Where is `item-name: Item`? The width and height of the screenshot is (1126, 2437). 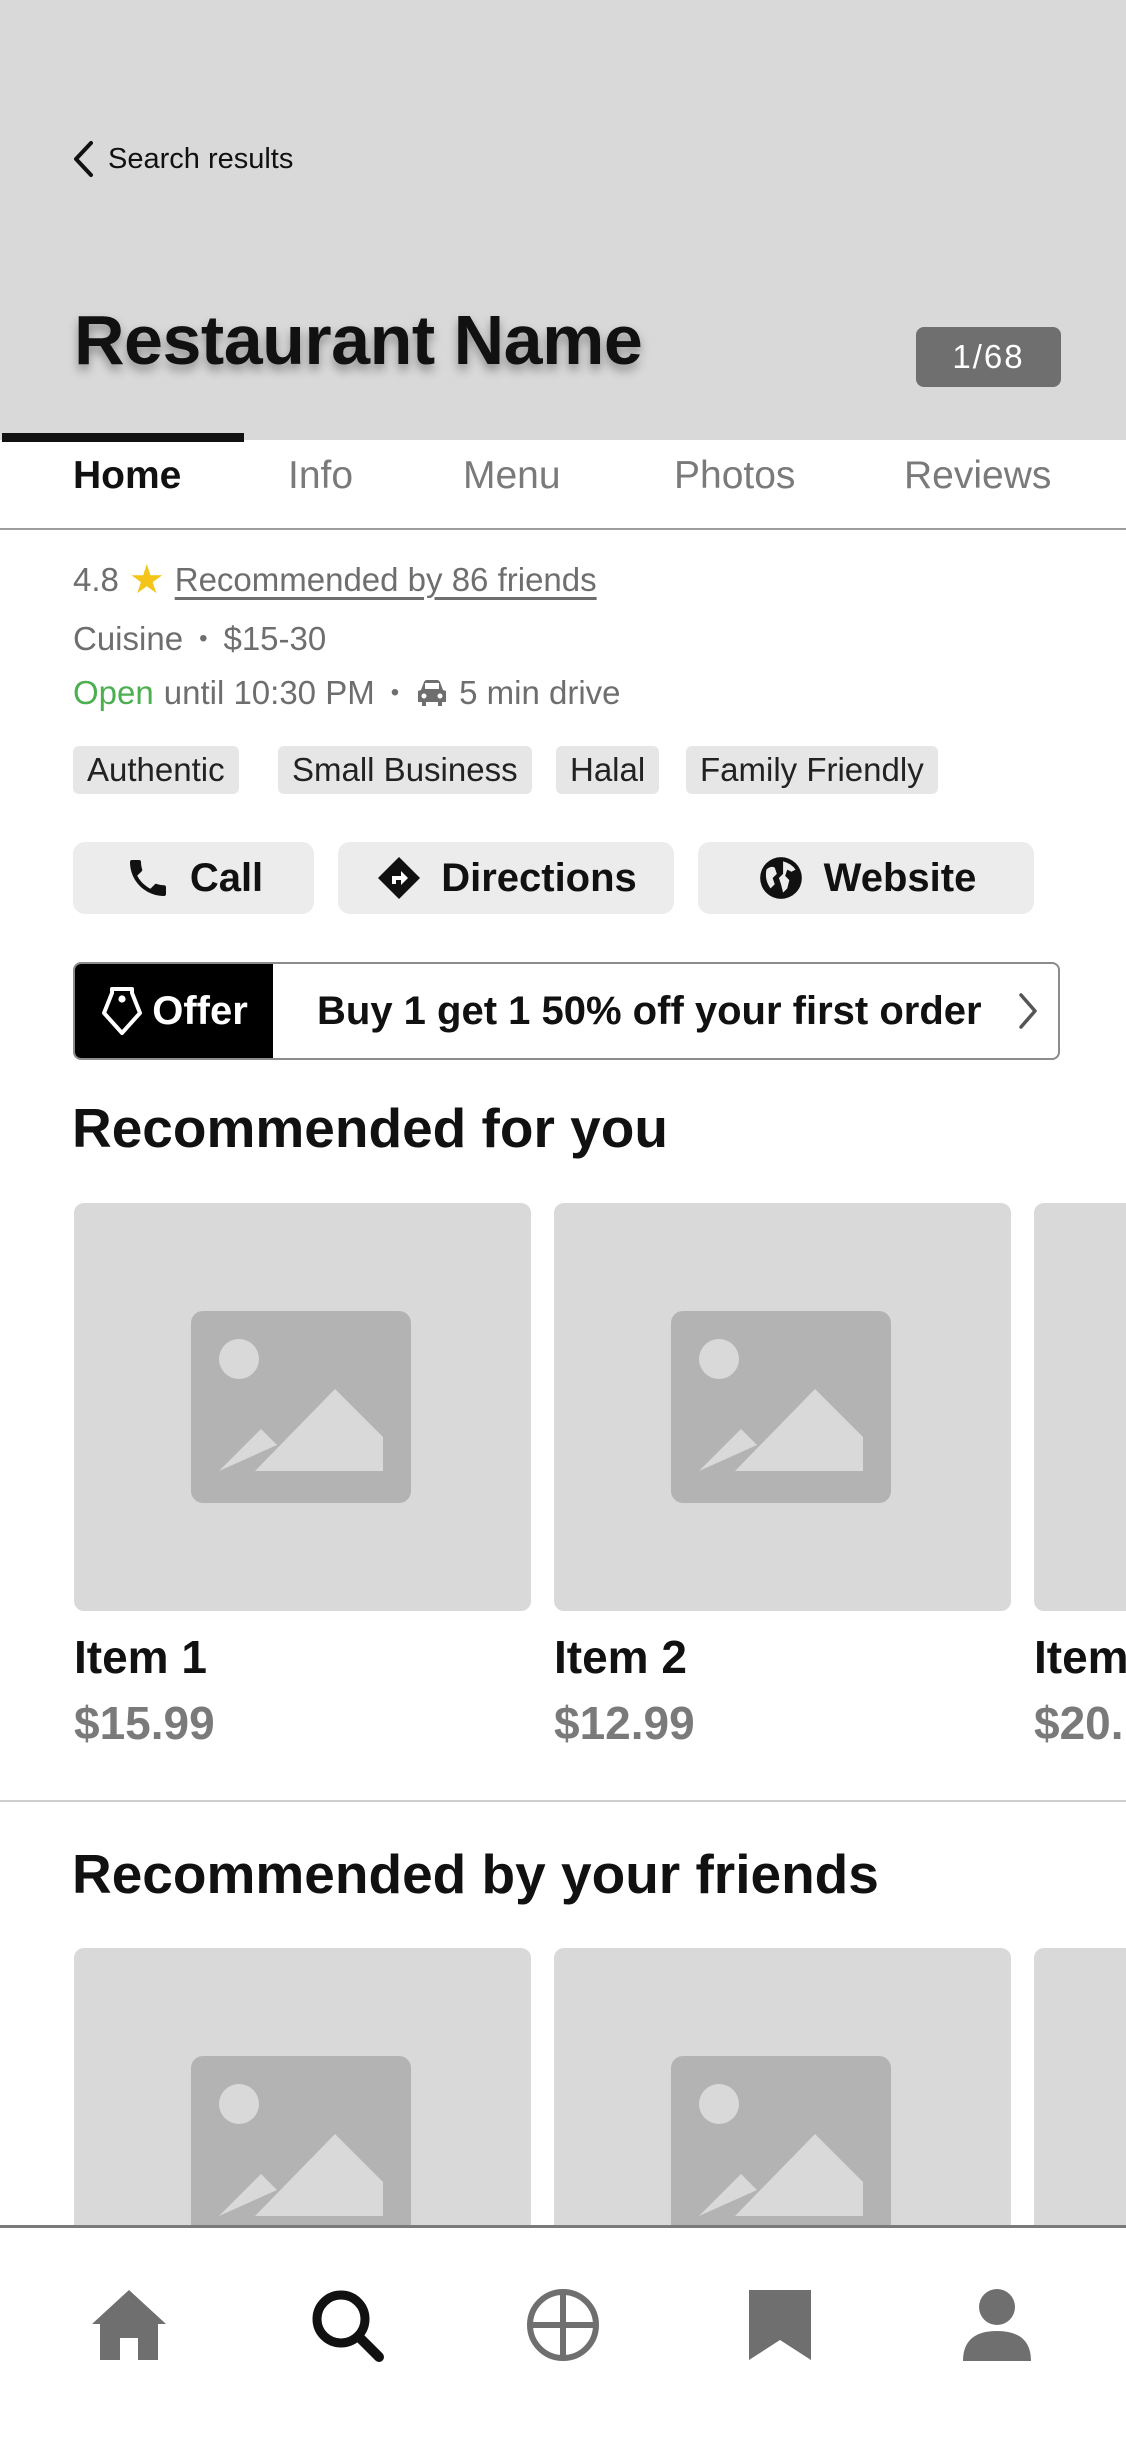 item-name: Item is located at coordinates (1080, 1657).